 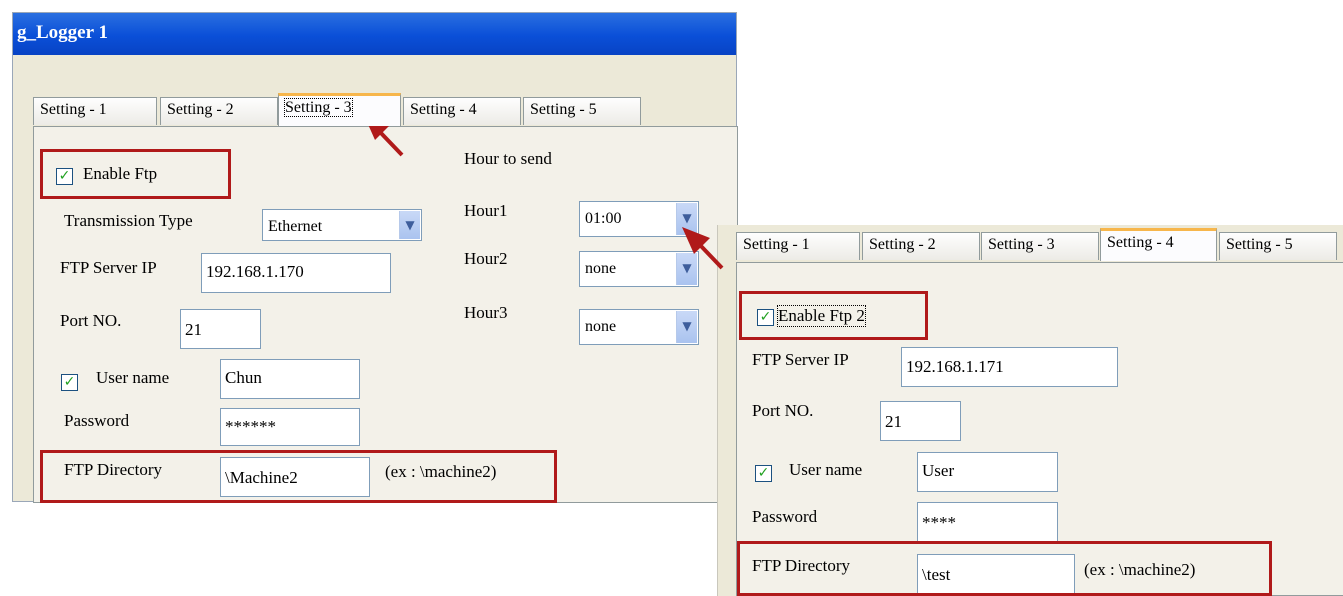 I want to click on tab-setting-3: Setting - 3, so click(x=339, y=109).